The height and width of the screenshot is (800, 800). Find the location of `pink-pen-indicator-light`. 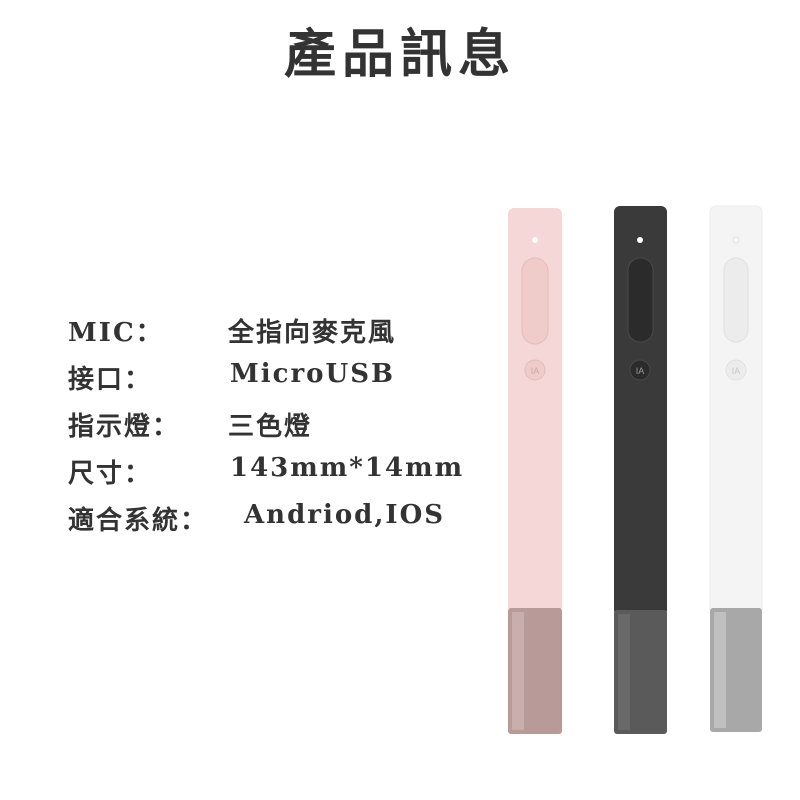

pink-pen-indicator-light is located at coordinates (535, 240).